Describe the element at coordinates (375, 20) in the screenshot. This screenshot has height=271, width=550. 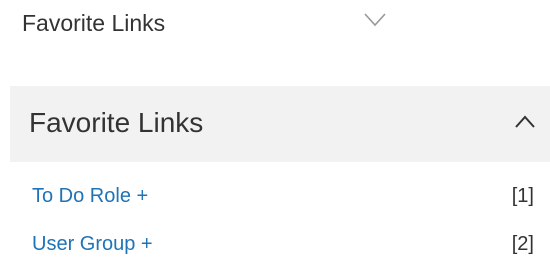
I see `chevron-down-icon` at that location.